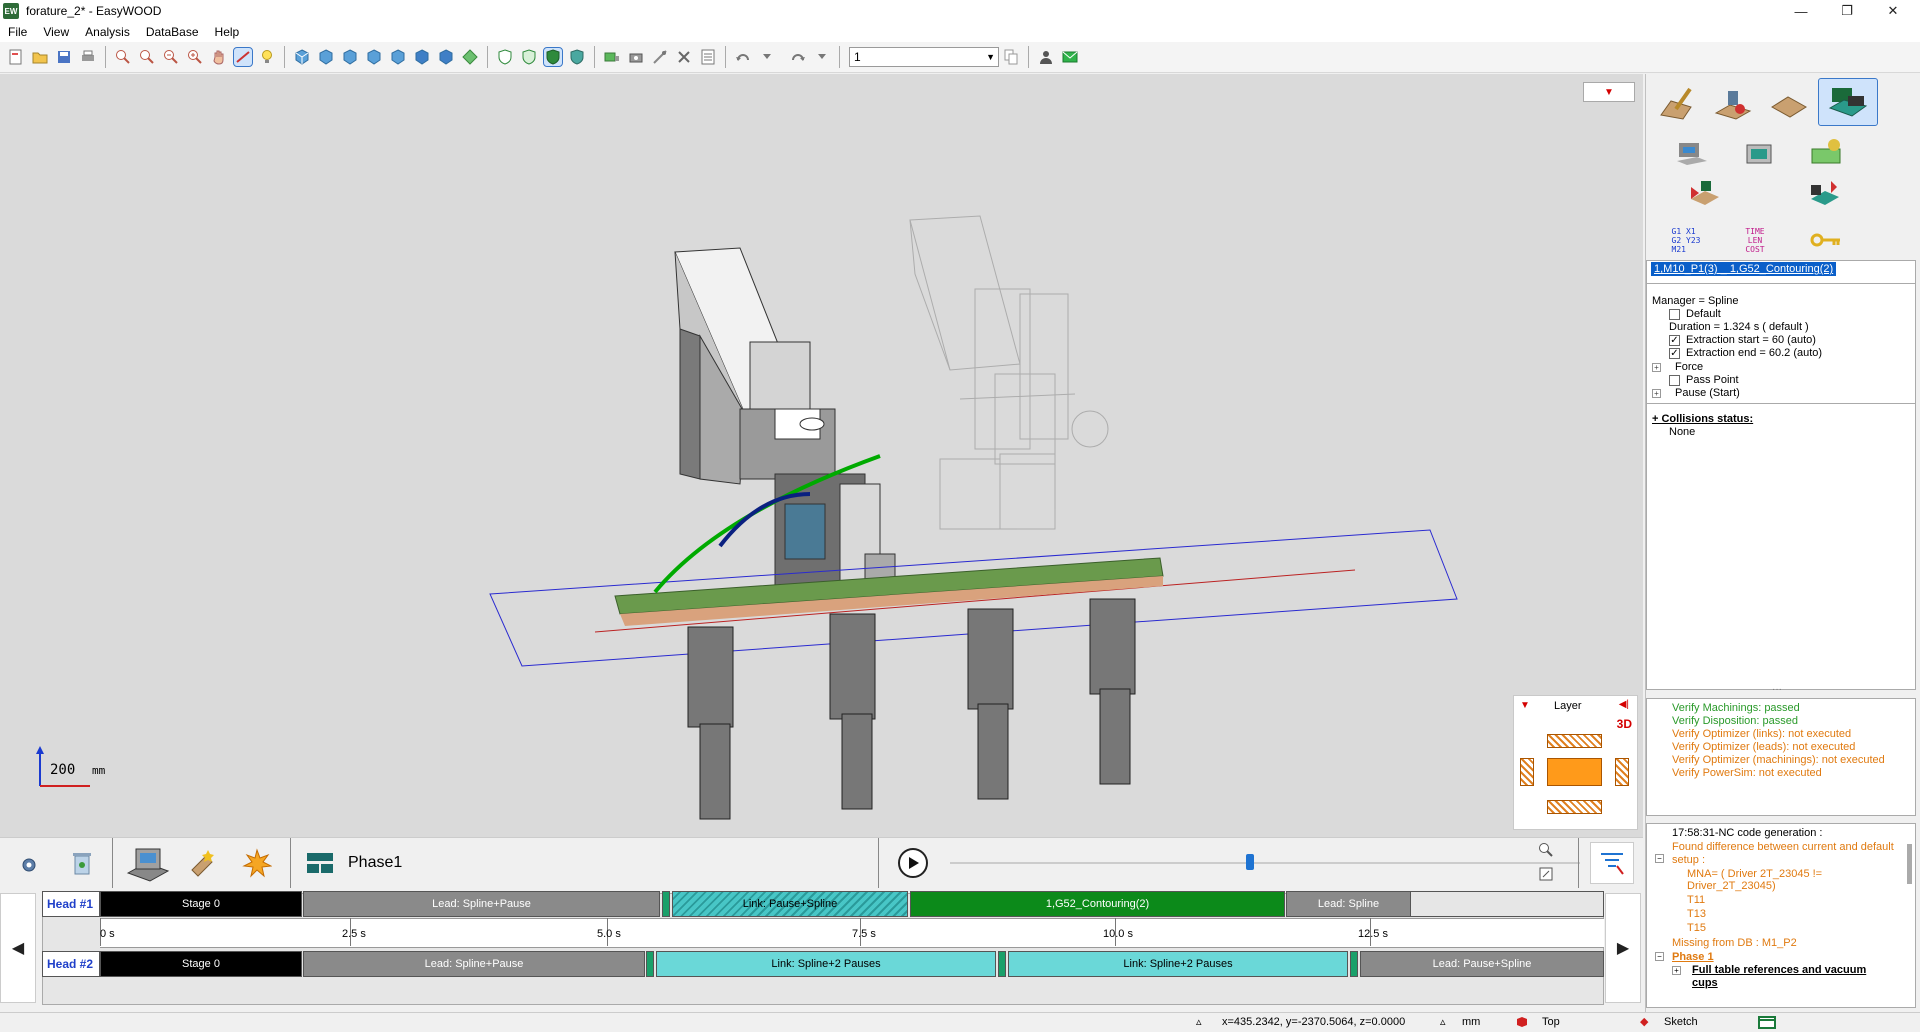  What do you see at coordinates (1676, 103) in the screenshot?
I see `edit-pencil-icon` at bounding box center [1676, 103].